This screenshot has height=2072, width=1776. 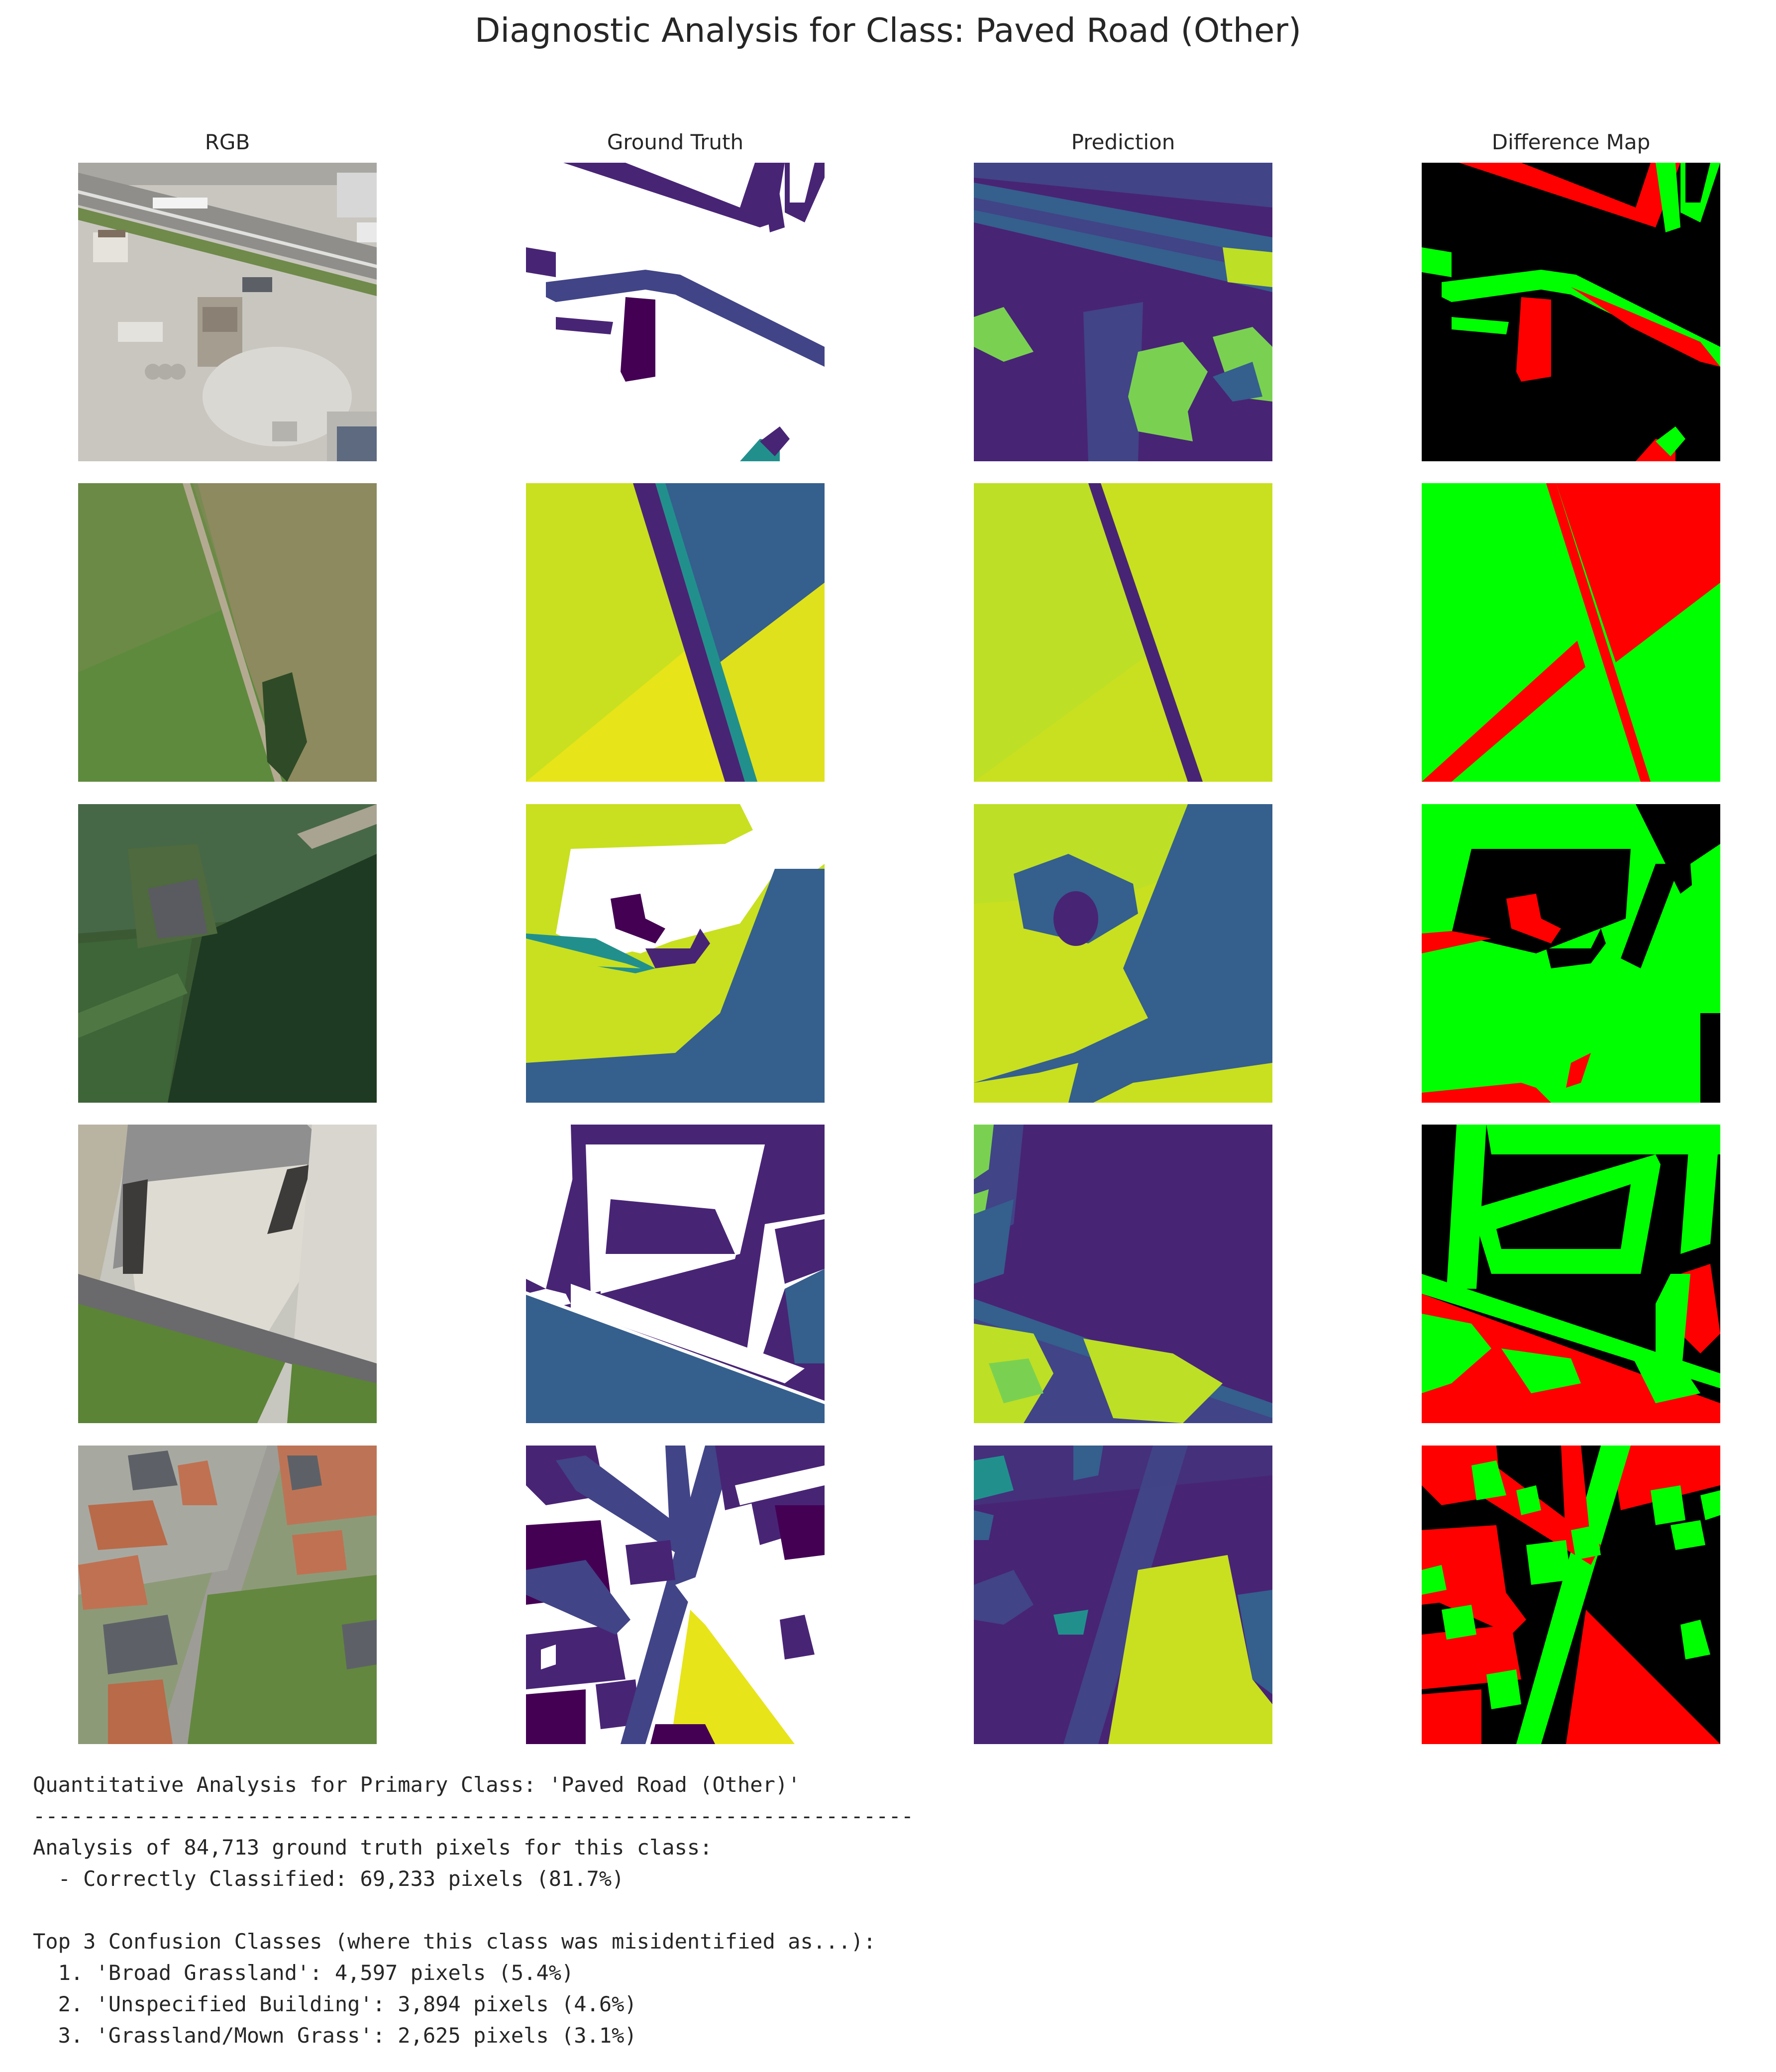 I want to click on row5-rgb-image, so click(x=227, y=1595).